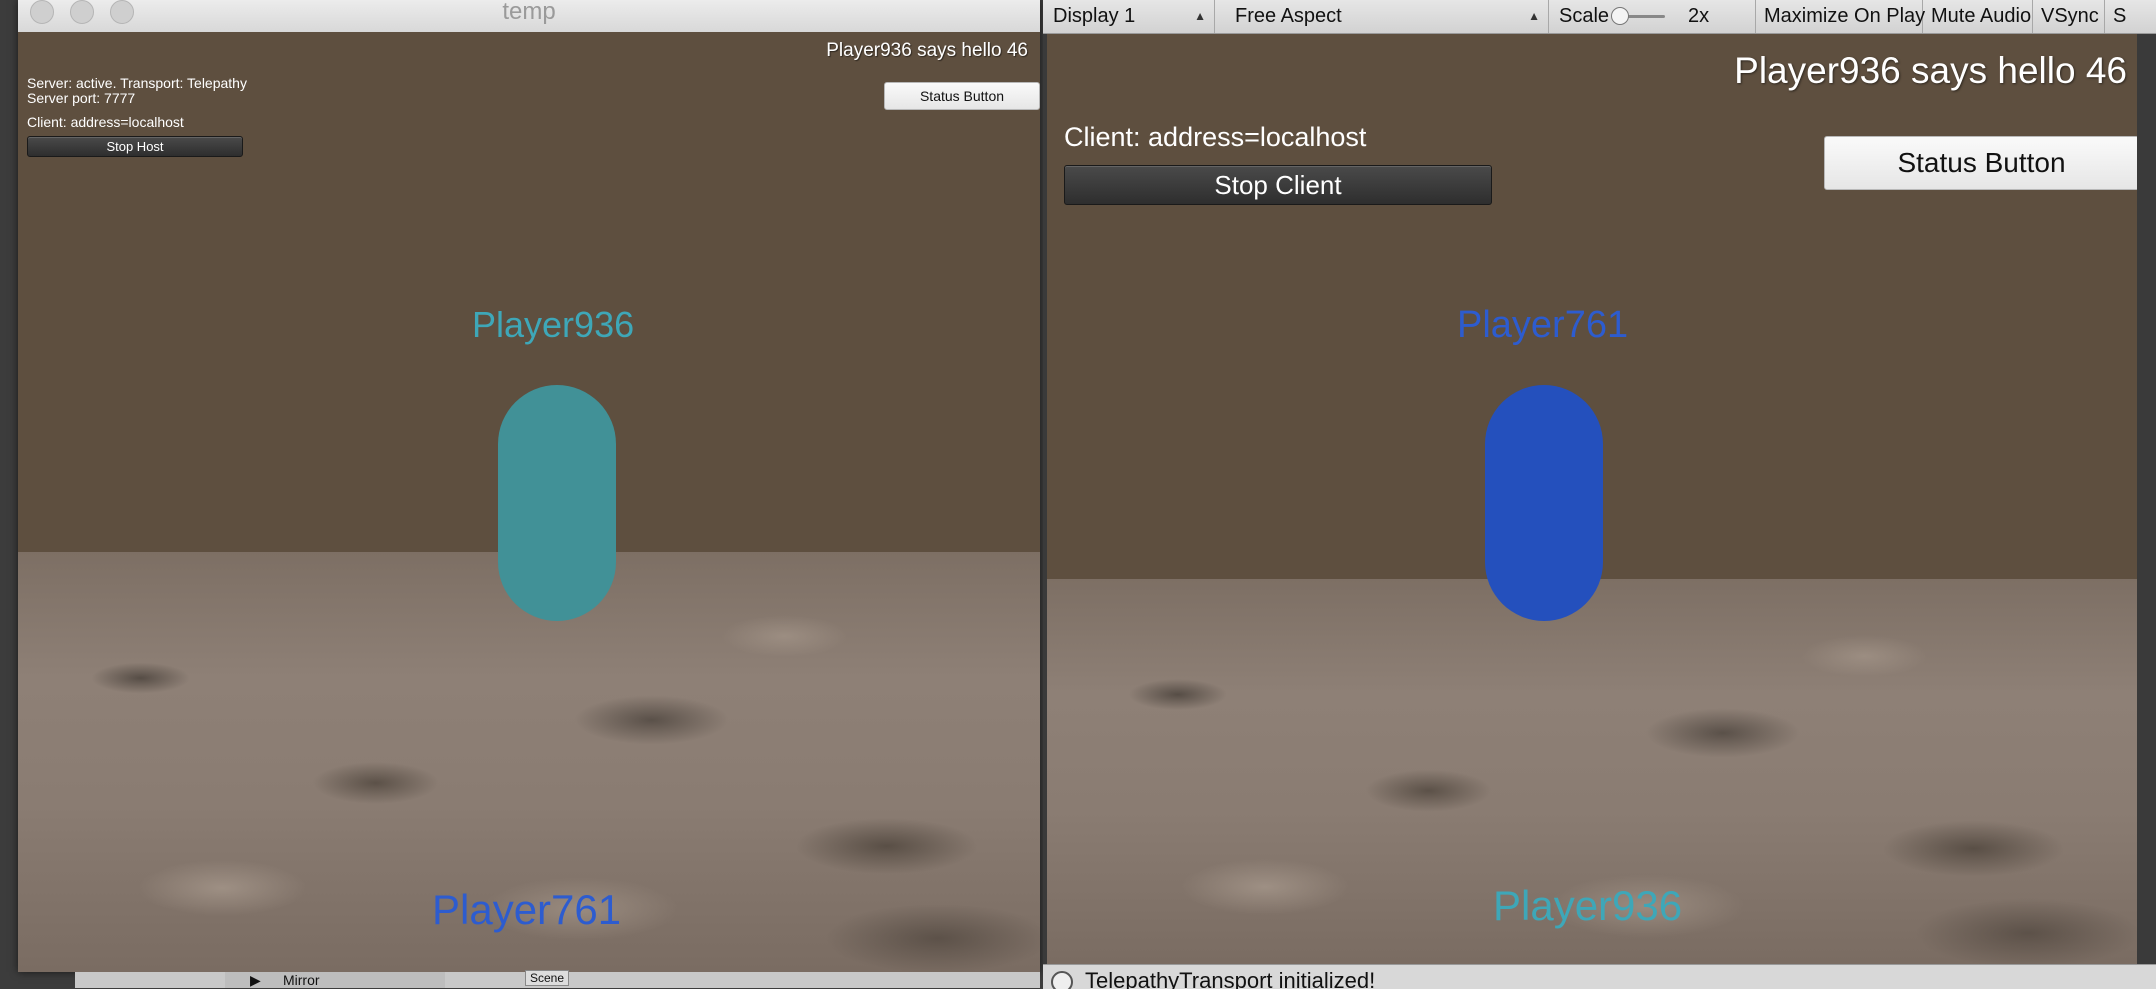 The width and height of the screenshot is (2156, 989). Describe the element at coordinates (1653, 16) in the screenshot. I see `scale-control: Scale 2x` at that location.